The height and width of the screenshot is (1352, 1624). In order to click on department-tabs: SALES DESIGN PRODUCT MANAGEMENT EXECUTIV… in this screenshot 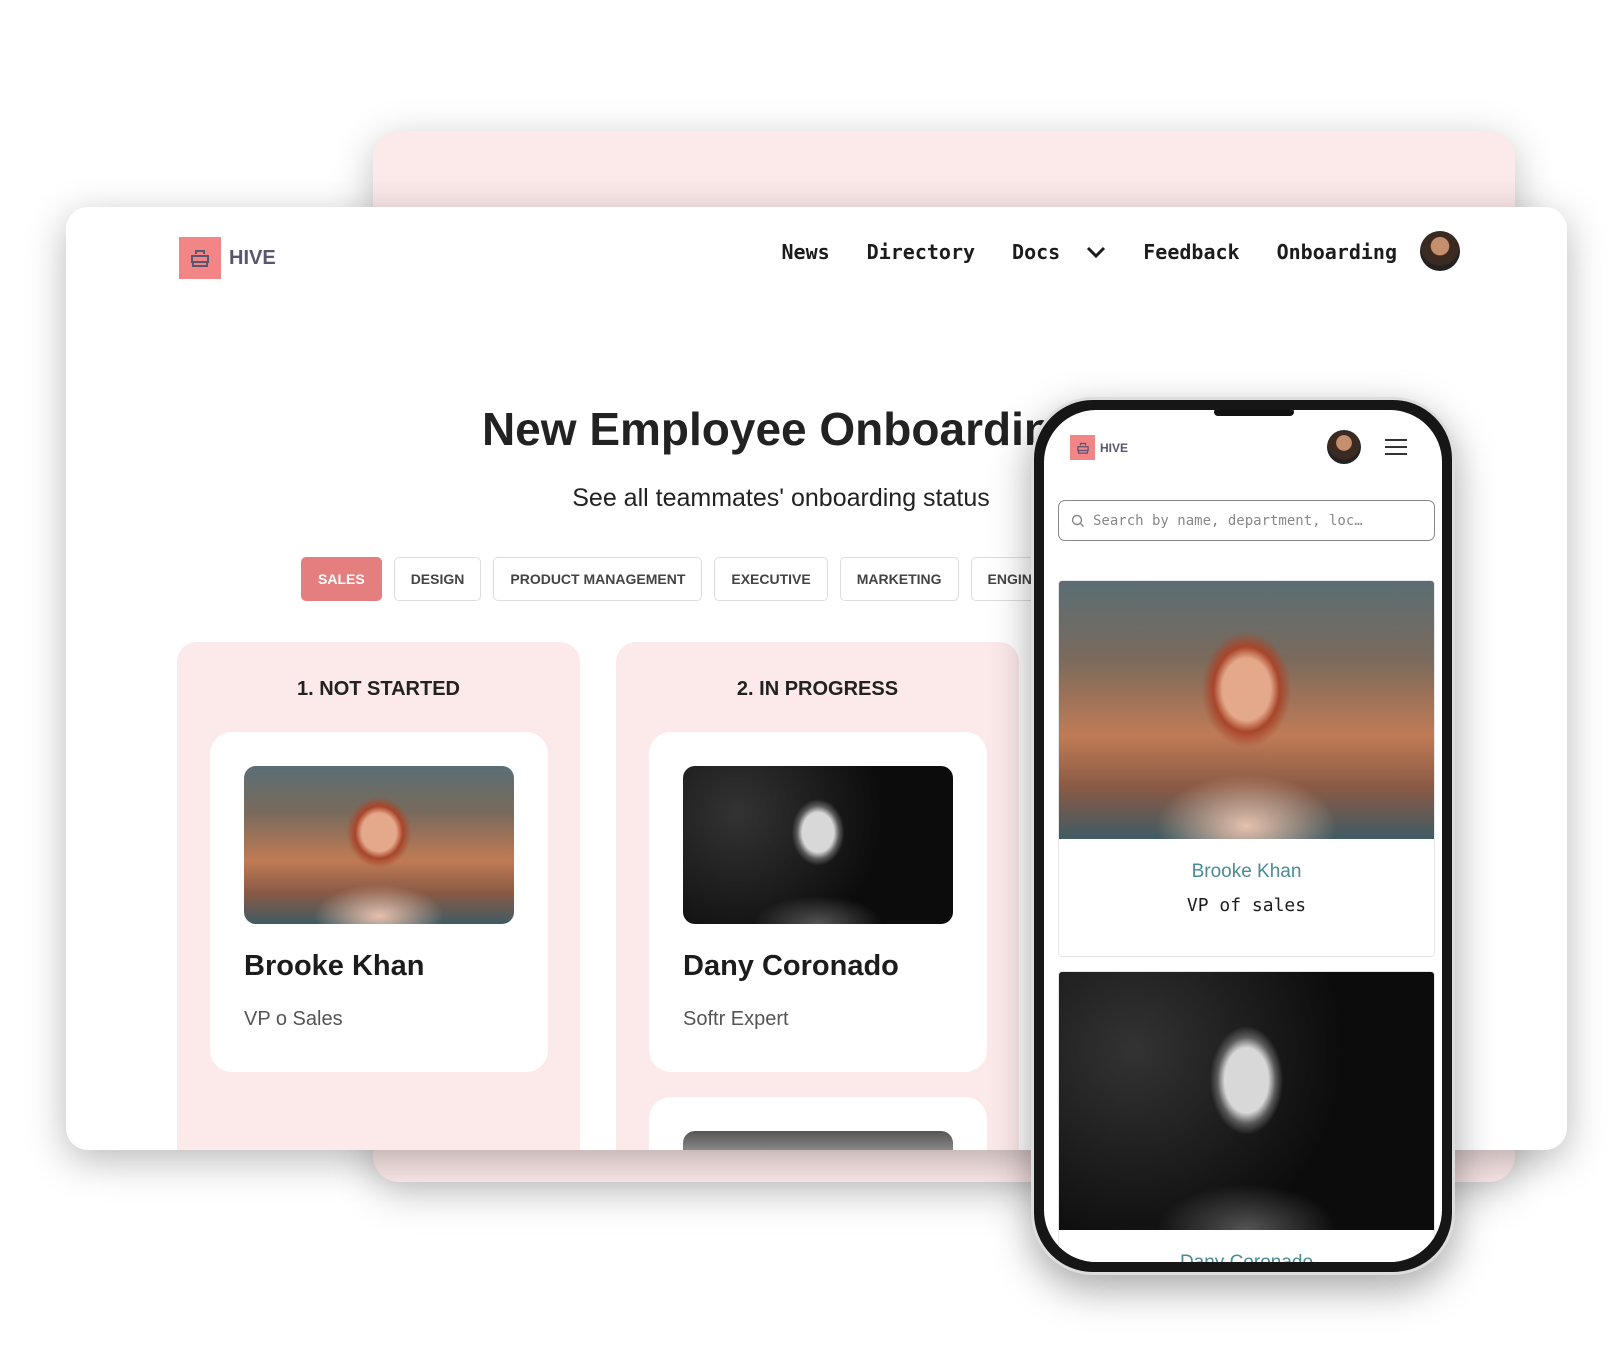, I will do `click(702, 579)`.